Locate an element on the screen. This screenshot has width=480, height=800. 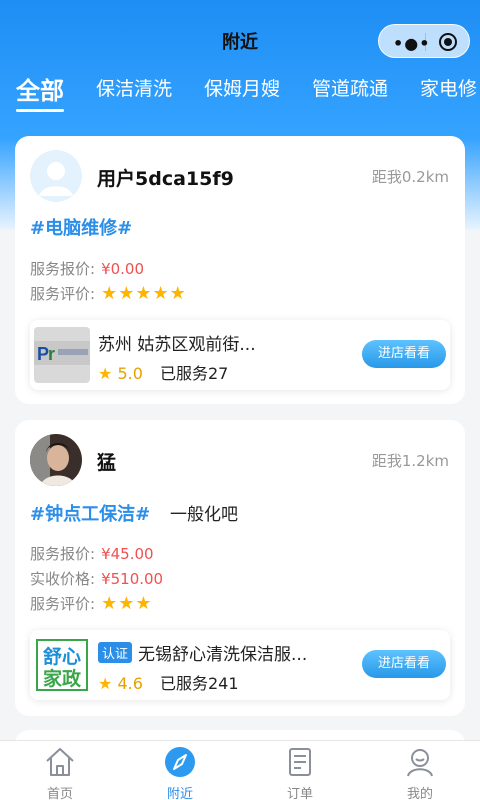
price-row: 服务报价: ¥45.00 is located at coordinates (92, 553).